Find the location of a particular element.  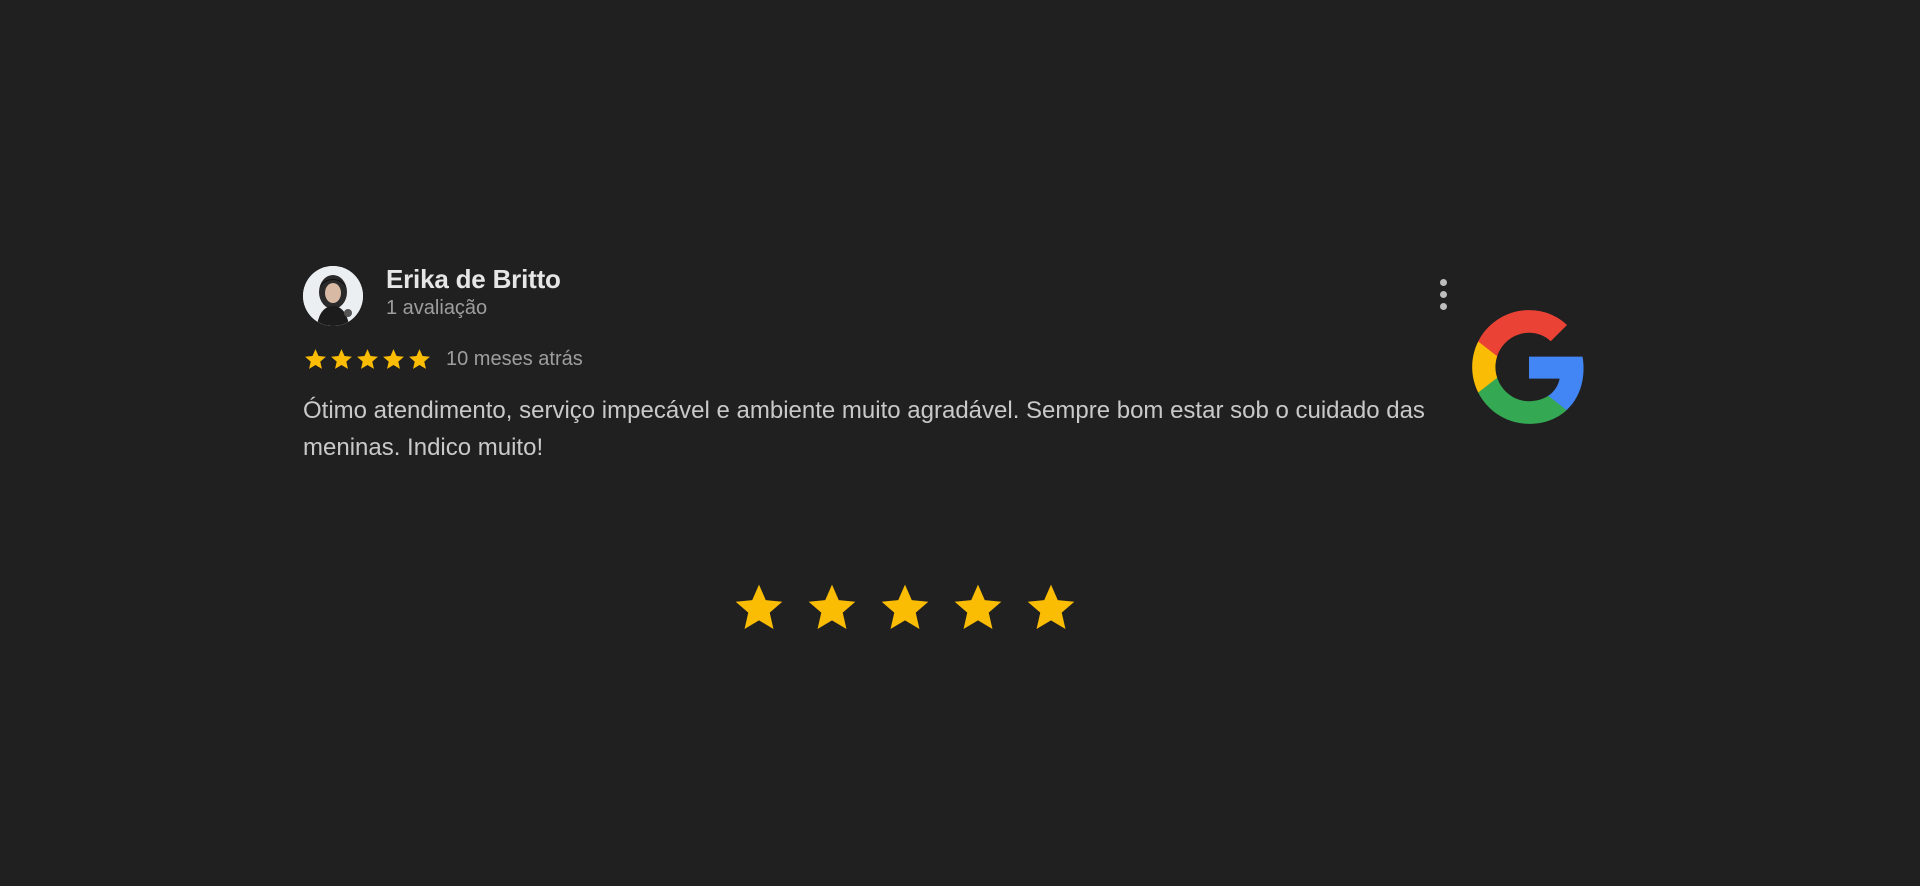

google-logo-icon is located at coordinates (1529, 367).